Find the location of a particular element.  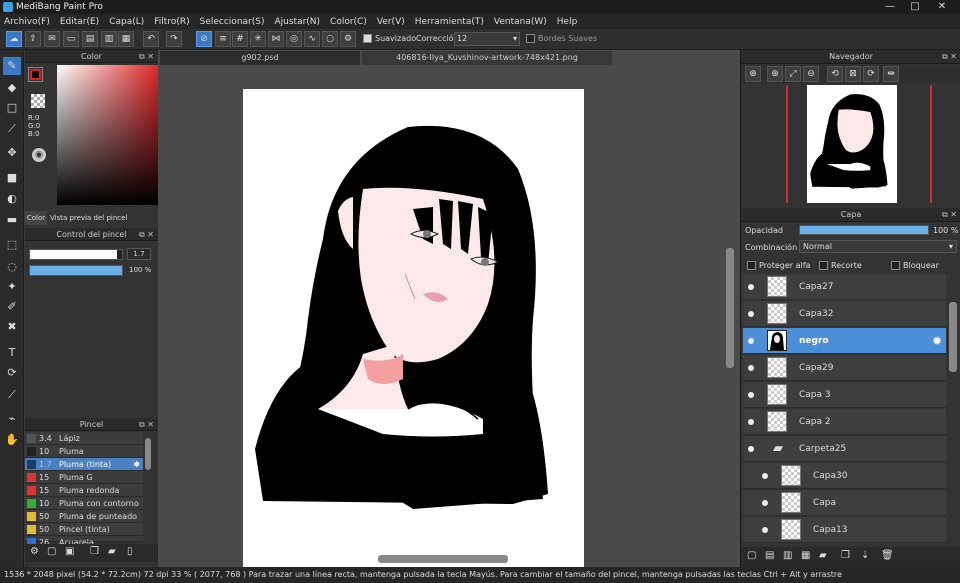

menu-ajustar: Ajustar(N) is located at coordinates (297, 22).